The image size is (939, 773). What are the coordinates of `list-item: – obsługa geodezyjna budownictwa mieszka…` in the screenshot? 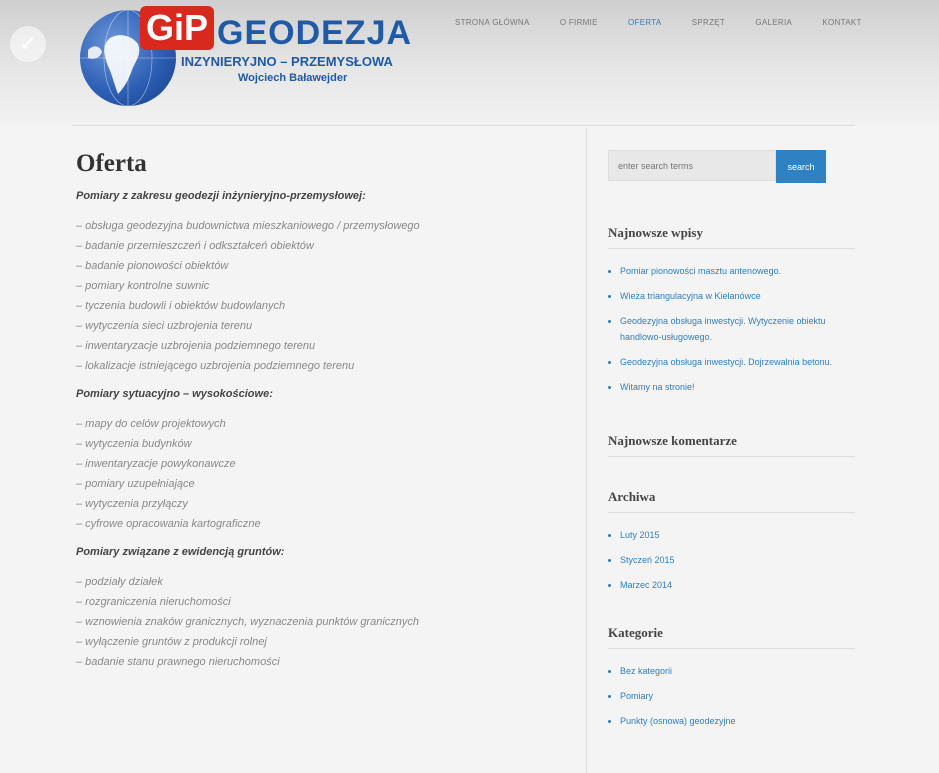 It's located at (248, 226).